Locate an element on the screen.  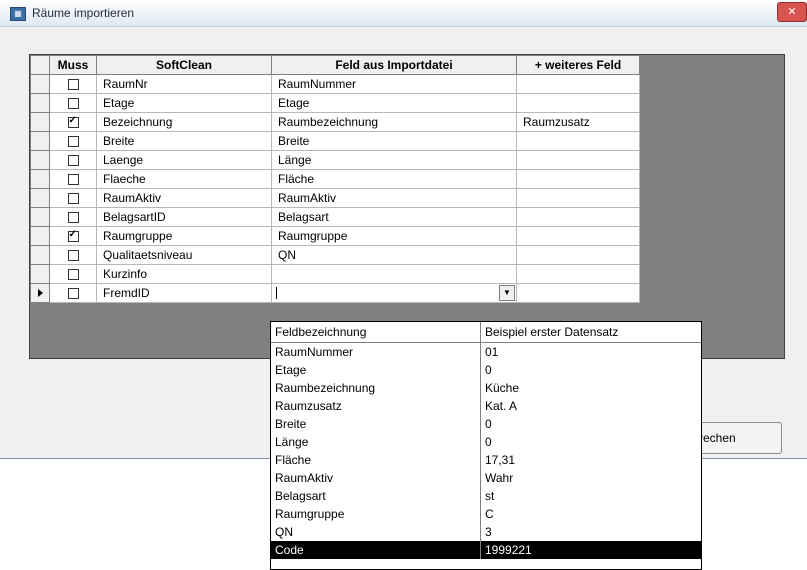
grid-row: FremdID ▼ is located at coordinates (335, 293).